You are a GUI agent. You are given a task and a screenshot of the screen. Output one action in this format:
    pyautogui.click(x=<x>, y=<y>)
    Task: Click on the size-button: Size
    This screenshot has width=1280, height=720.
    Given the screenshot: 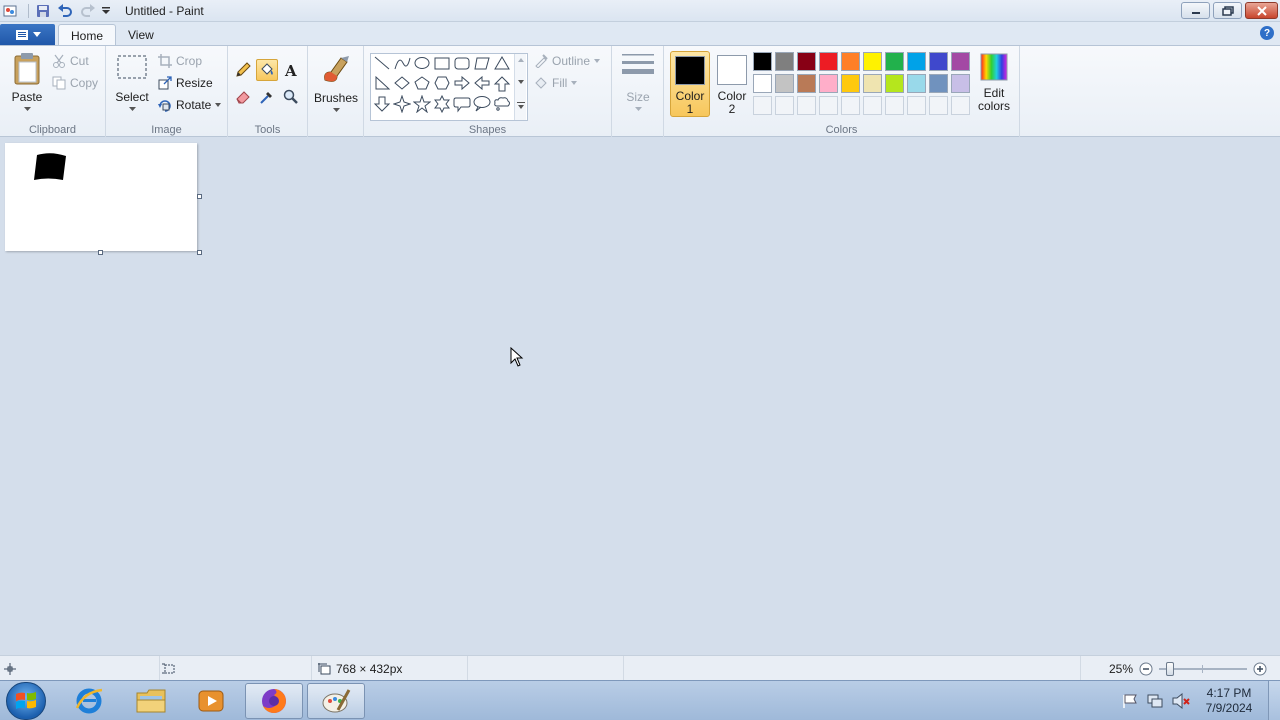 What is the action you would take?
    pyautogui.click(x=638, y=85)
    